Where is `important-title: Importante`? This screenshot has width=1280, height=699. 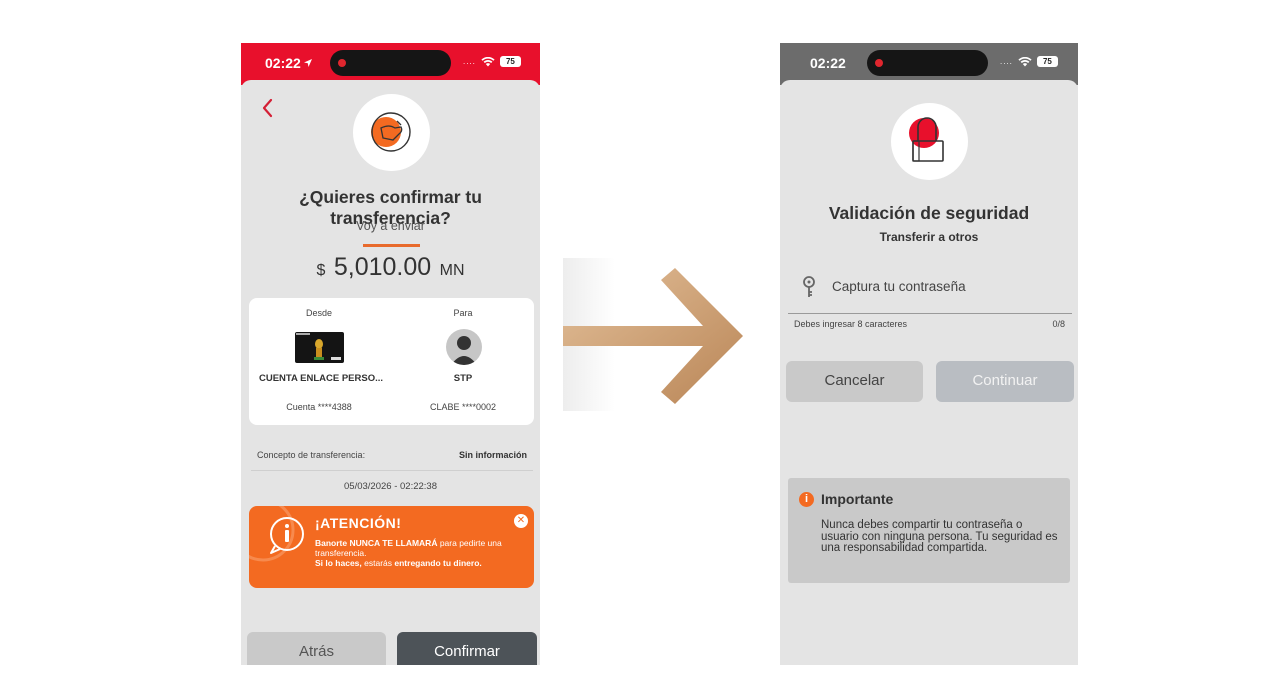 important-title: Importante is located at coordinates (857, 499).